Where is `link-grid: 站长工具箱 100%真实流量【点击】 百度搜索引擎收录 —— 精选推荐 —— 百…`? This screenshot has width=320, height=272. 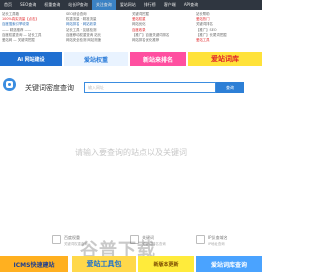 link-grid: 站长工具箱 100%真实流量【点击】 百度搜索引擎收录 —— 精选推荐 —— 百… is located at coordinates (131, 31).